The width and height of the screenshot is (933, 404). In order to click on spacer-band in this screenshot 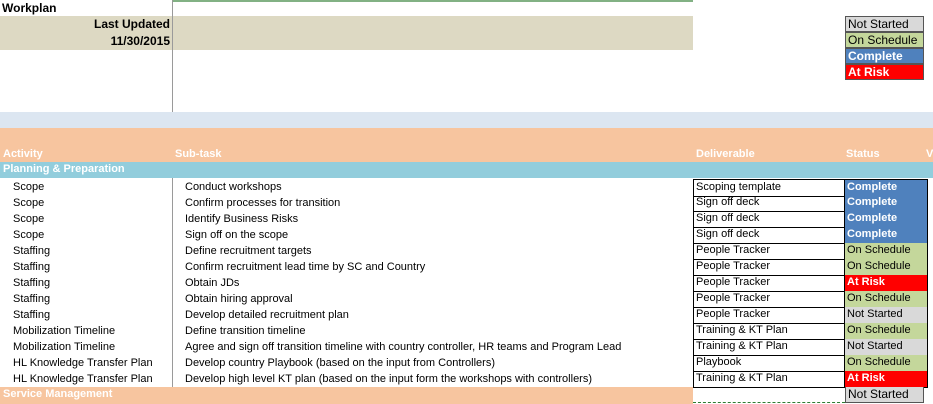, I will do `click(466, 120)`.